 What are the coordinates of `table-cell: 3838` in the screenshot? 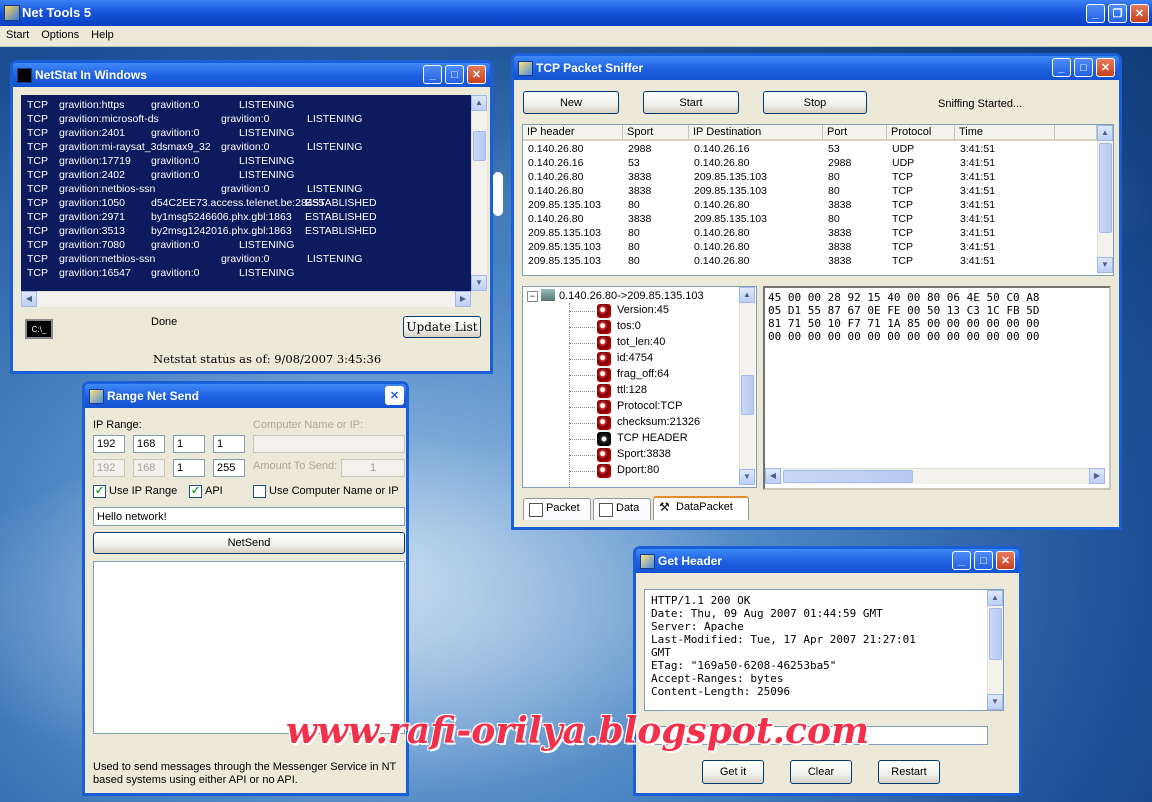 It's located at (840, 233).